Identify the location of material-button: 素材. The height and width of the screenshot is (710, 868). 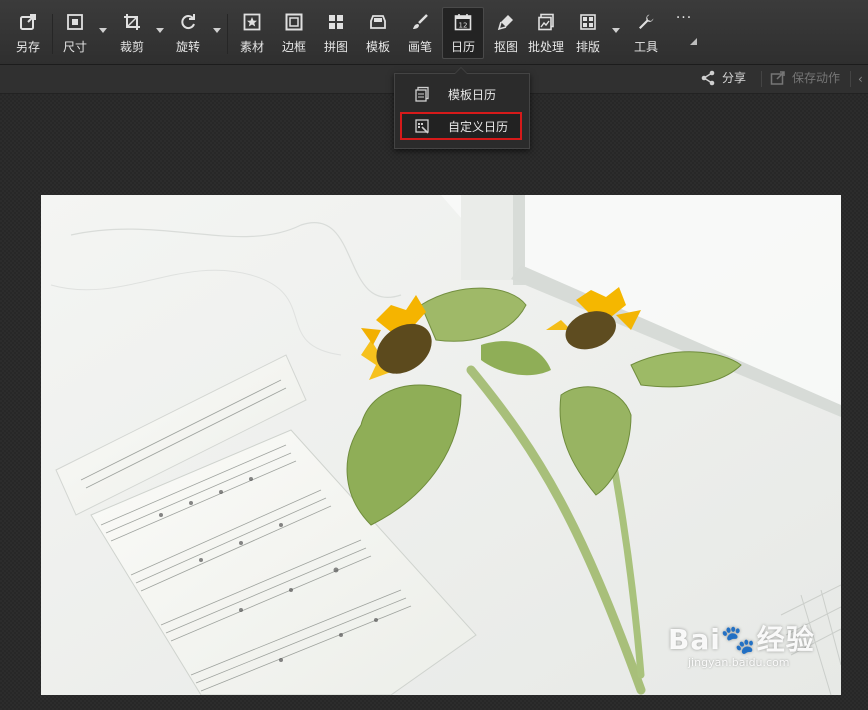
(252, 33).